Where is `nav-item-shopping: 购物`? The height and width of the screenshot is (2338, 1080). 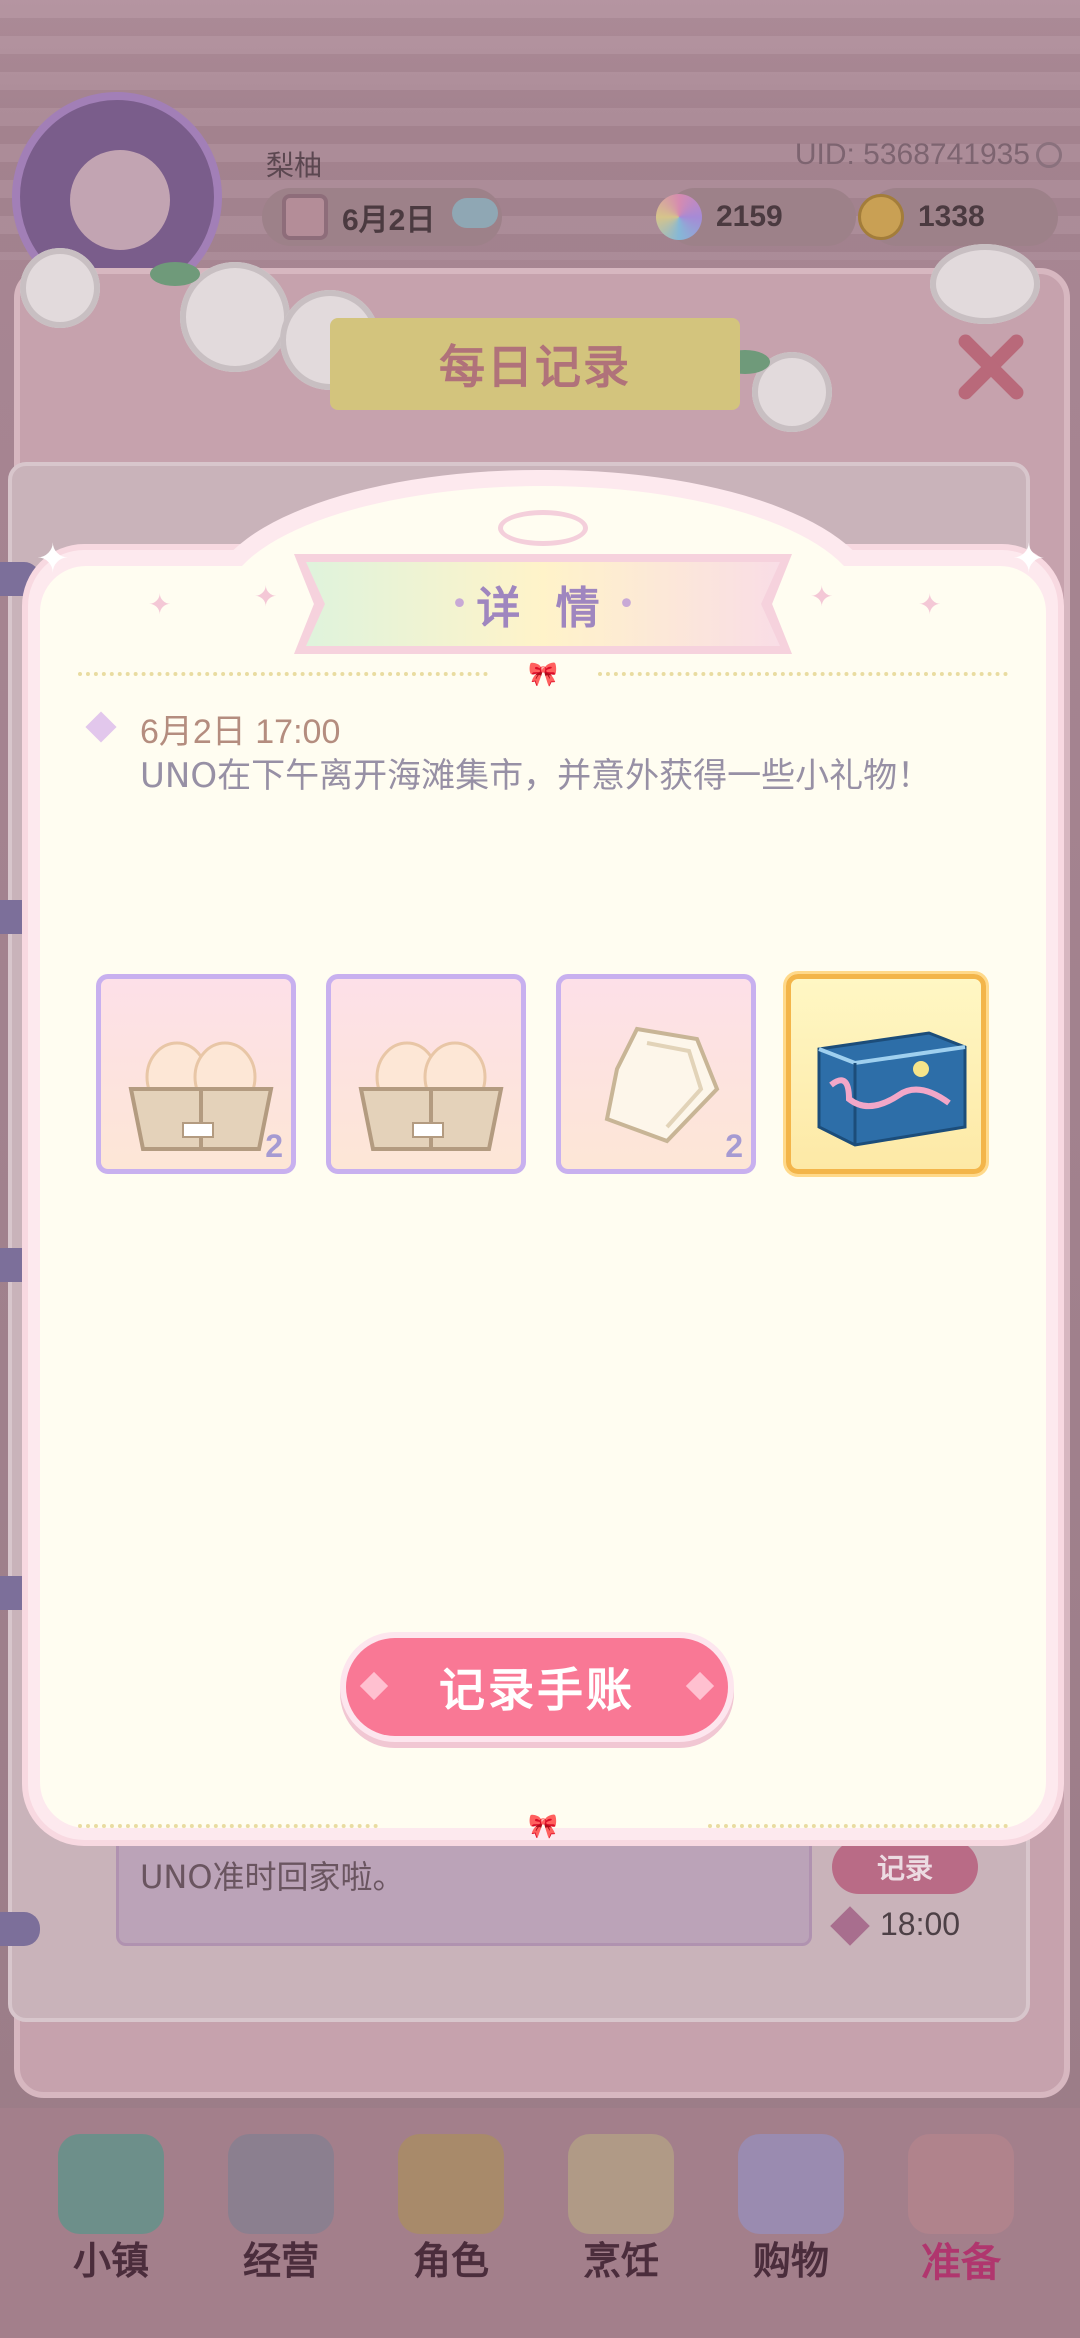
nav-item-shopping: 购物 is located at coordinates (791, 2218).